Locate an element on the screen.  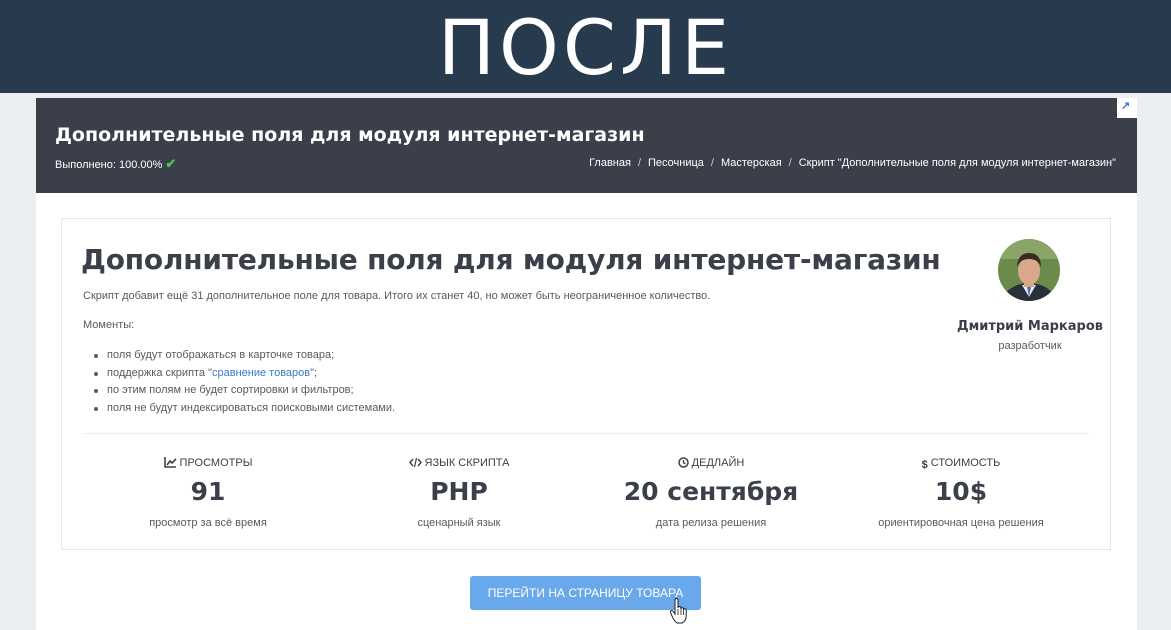
avatar is located at coordinates (1029, 270).